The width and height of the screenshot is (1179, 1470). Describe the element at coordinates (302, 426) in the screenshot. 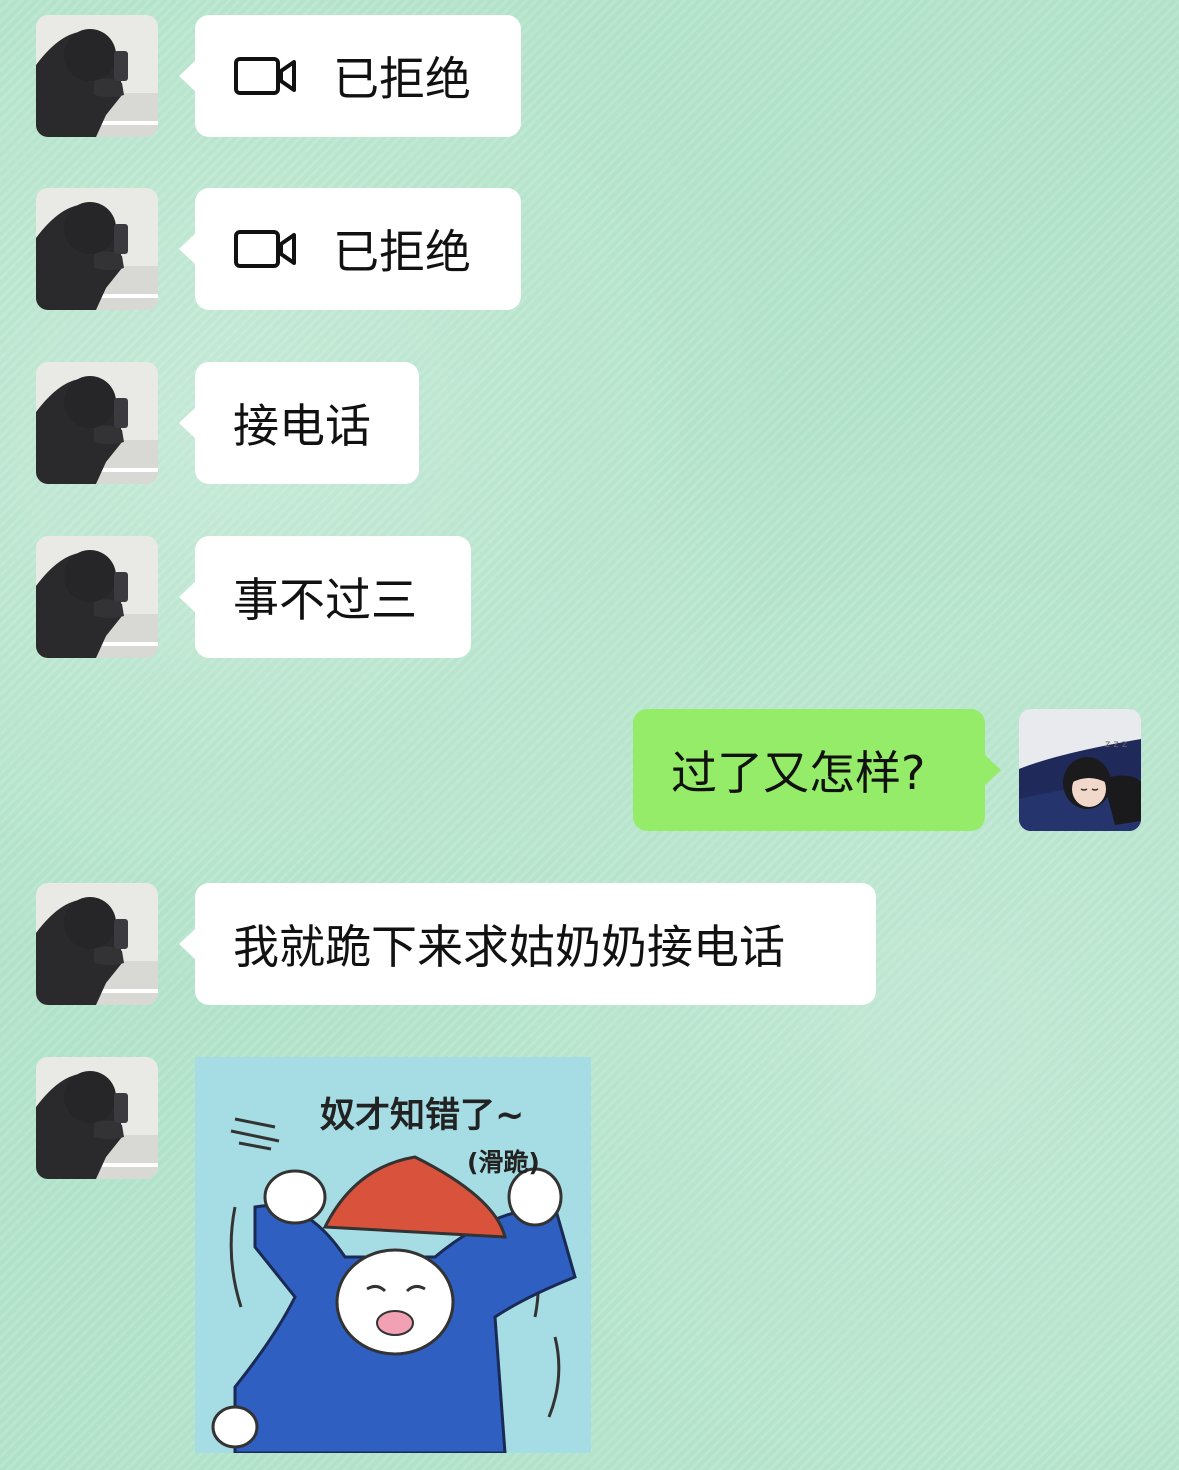

I see `message-text: 接电话` at that location.